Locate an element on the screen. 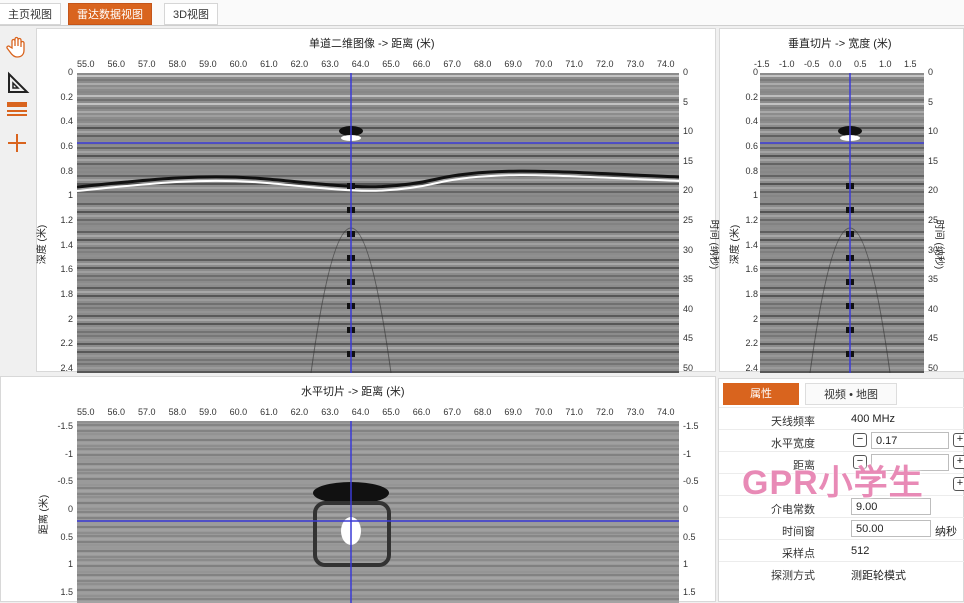 This screenshot has height=603, width=964. time-window-input is located at coordinates (891, 528).